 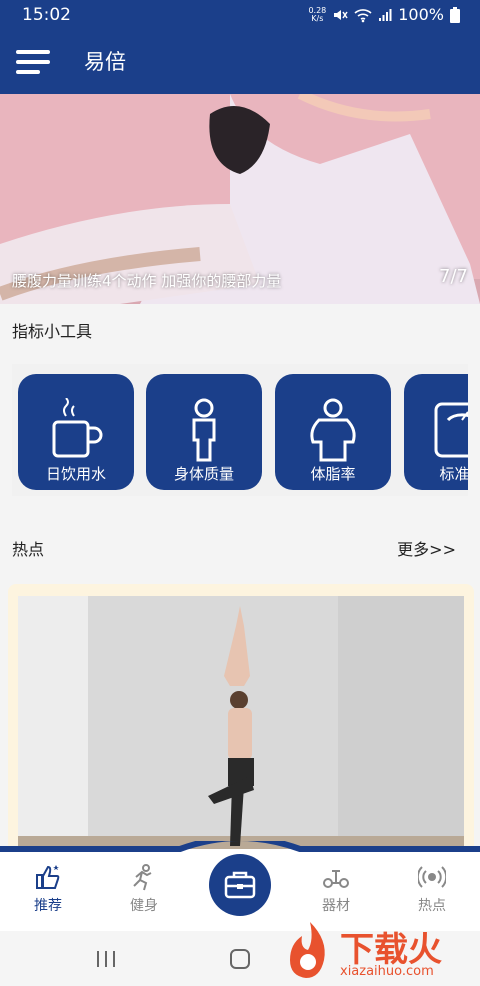 What do you see at coordinates (48, 877) in the screenshot?
I see `thumbs-up-icon` at bounding box center [48, 877].